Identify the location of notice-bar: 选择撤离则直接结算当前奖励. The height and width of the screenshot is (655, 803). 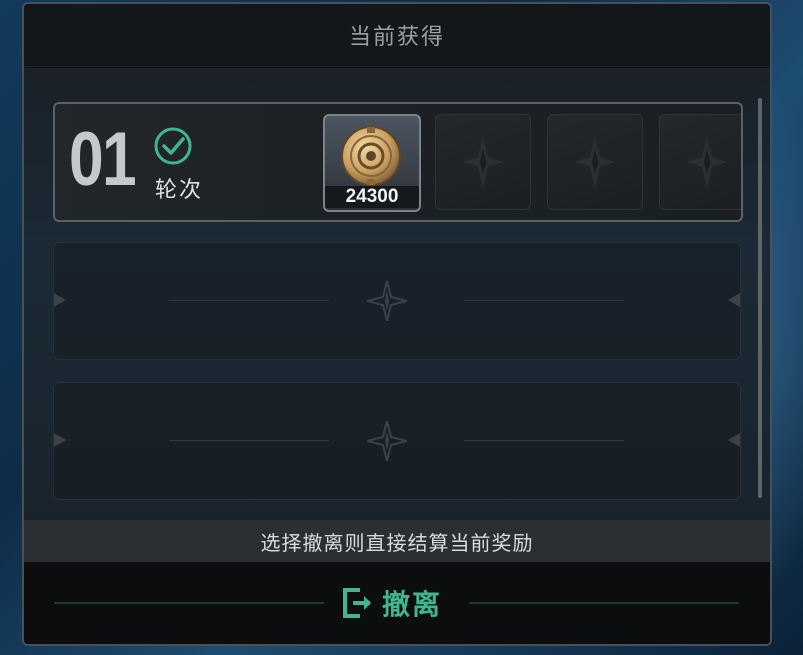
(397, 541).